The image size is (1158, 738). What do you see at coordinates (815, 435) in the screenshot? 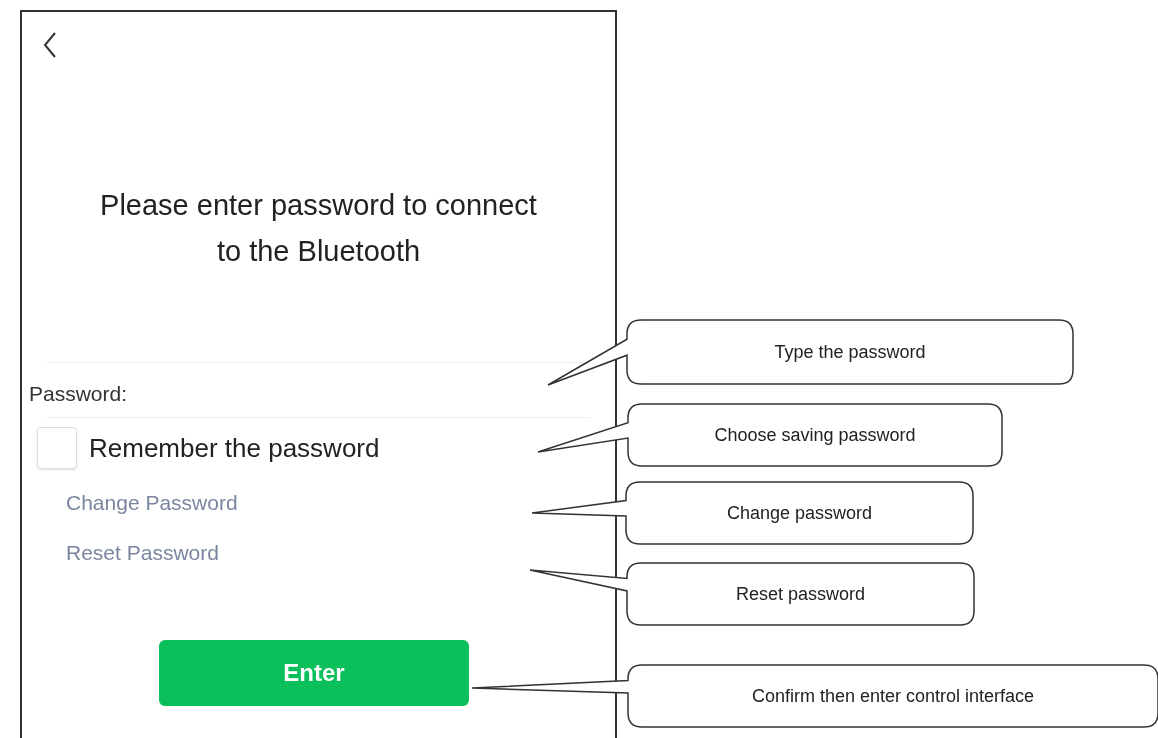
I see `callout-text: Choose saving password` at bounding box center [815, 435].